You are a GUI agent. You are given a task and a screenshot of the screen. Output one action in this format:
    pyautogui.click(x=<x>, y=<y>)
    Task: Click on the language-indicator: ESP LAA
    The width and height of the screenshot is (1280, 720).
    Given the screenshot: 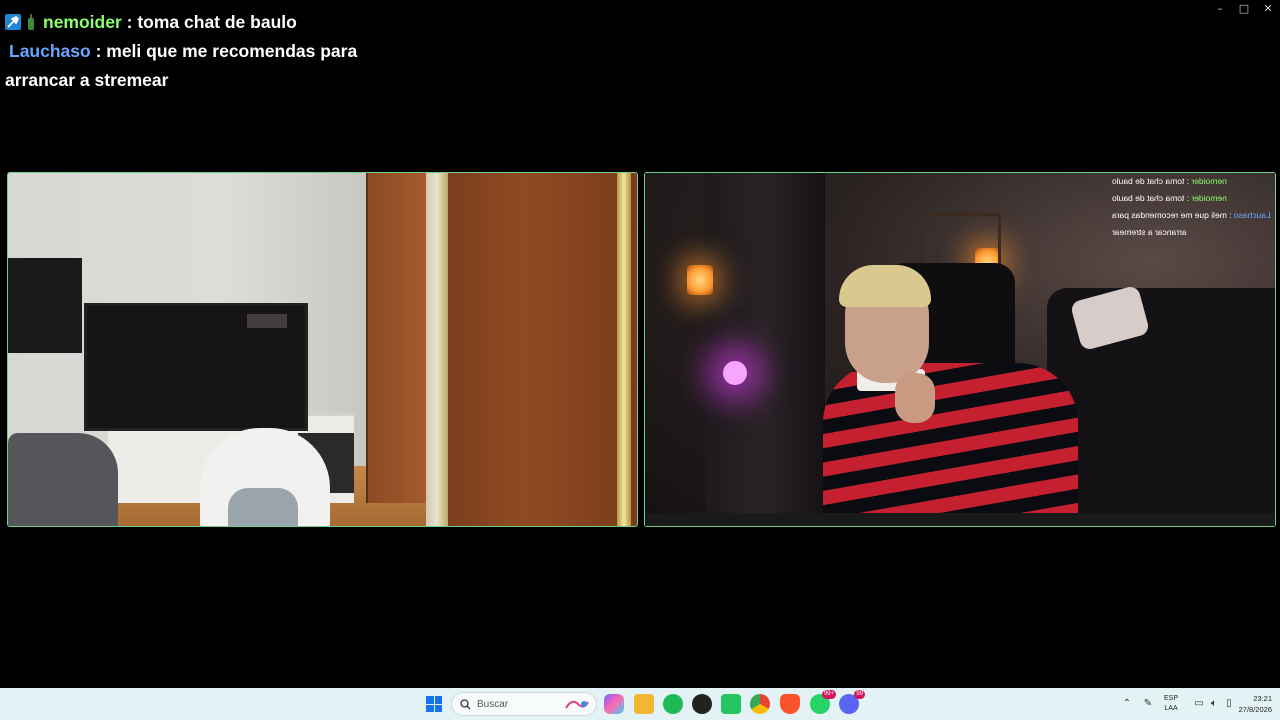 What is the action you would take?
    pyautogui.click(x=1171, y=704)
    